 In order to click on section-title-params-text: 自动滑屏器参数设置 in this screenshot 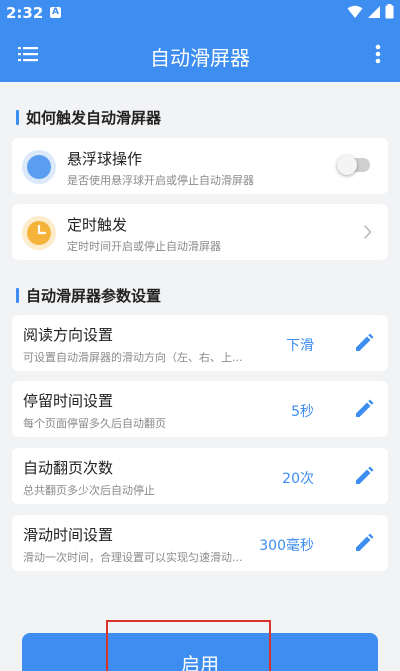, I will do `click(94, 296)`.